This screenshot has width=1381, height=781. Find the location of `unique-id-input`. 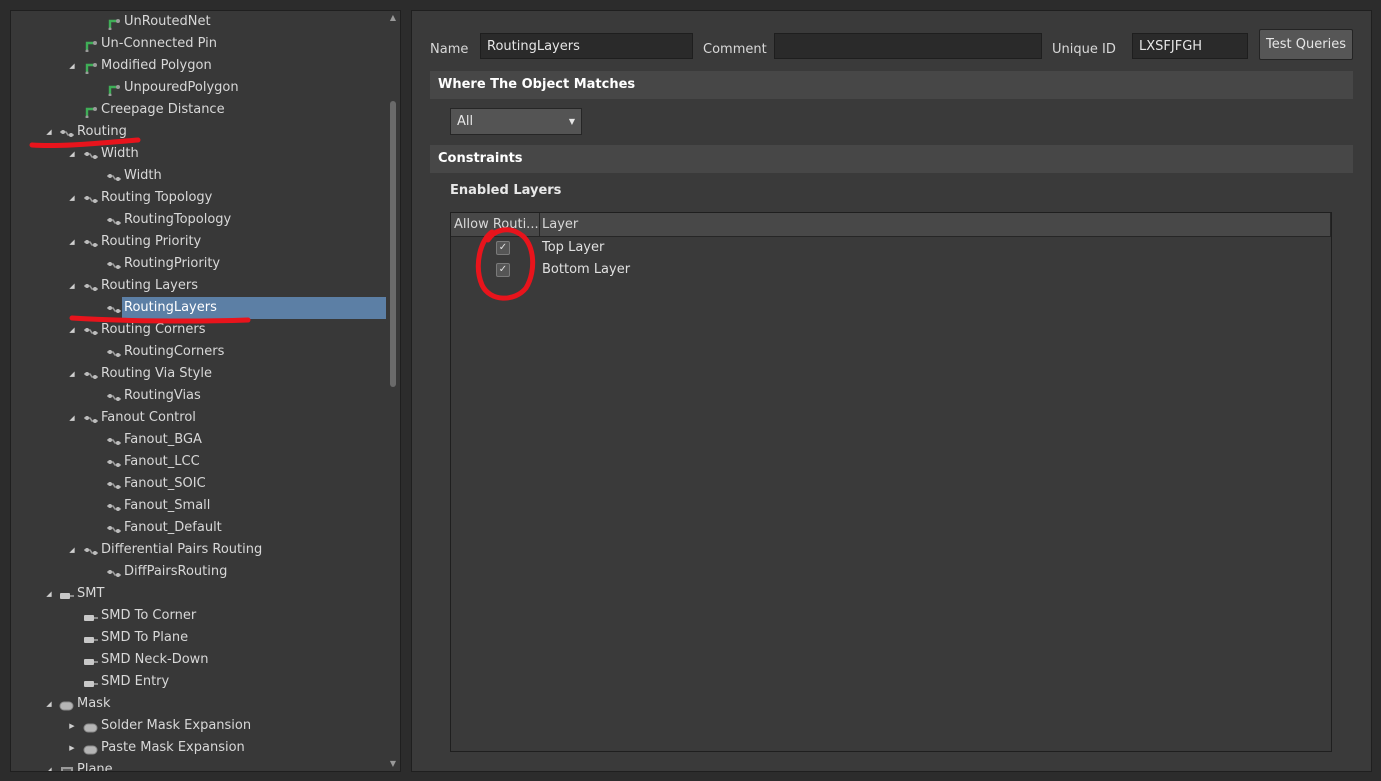

unique-id-input is located at coordinates (1190, 46).